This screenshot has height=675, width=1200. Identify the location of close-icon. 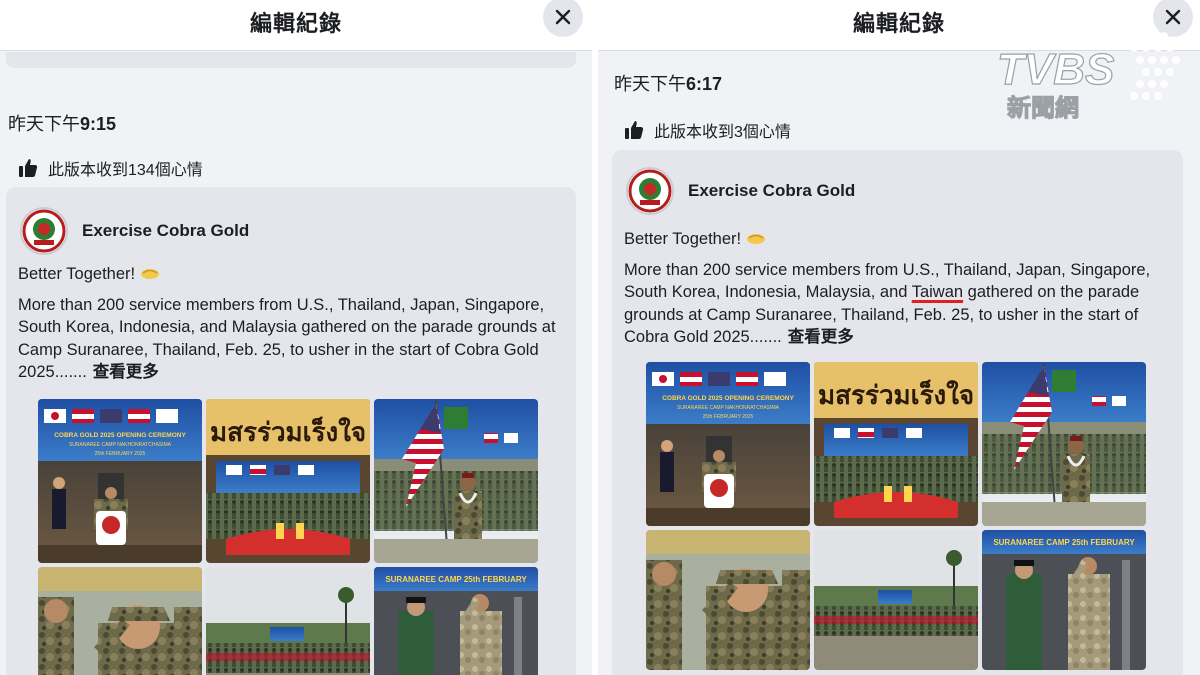
(563, 17).